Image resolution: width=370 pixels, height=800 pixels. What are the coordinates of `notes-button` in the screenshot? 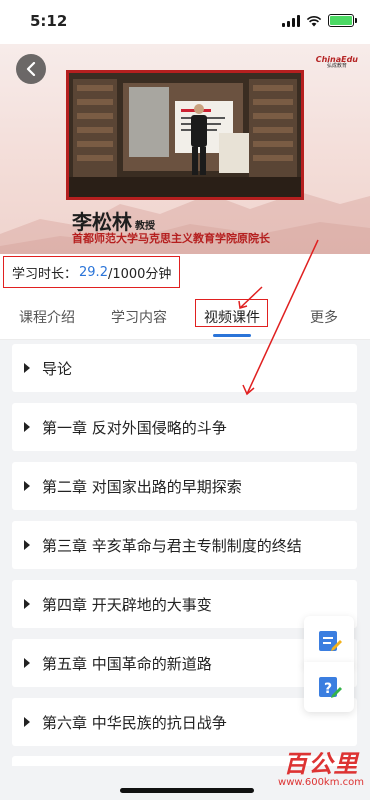 It's located at (329, 641).